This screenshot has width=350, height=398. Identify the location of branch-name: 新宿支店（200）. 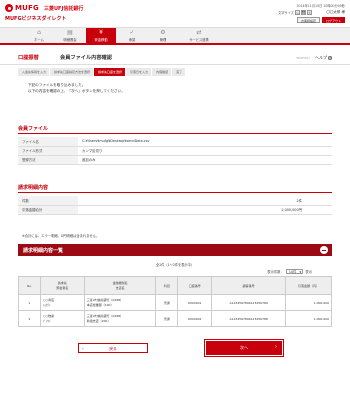
(98, 320).